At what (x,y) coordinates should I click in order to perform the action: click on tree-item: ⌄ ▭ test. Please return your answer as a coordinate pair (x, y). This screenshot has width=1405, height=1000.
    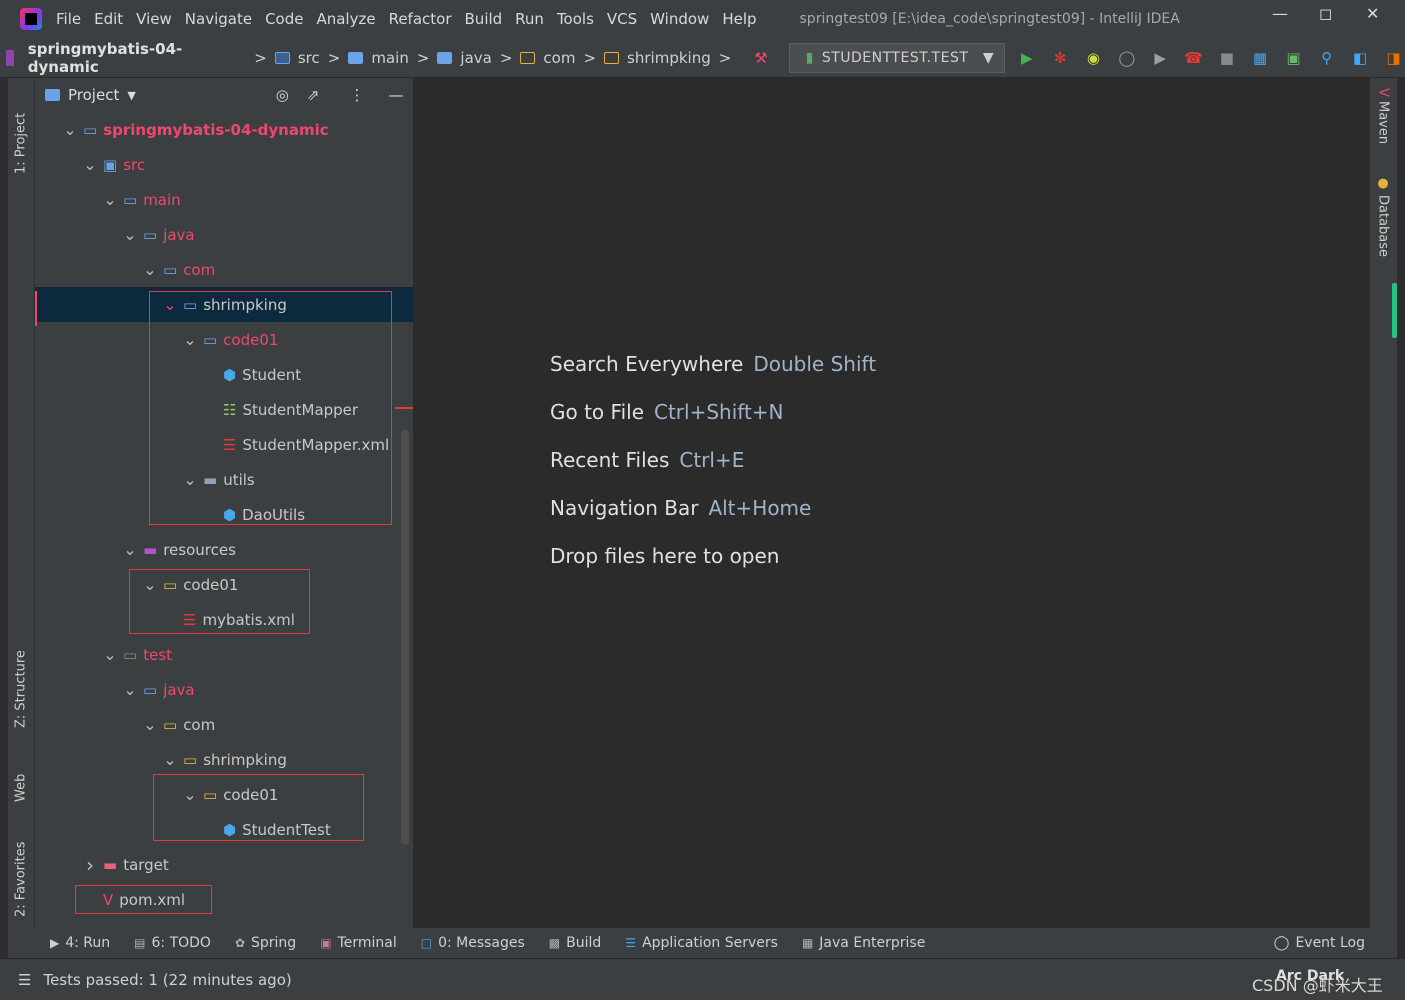
    Looking at the image, I should click on (224, 654).